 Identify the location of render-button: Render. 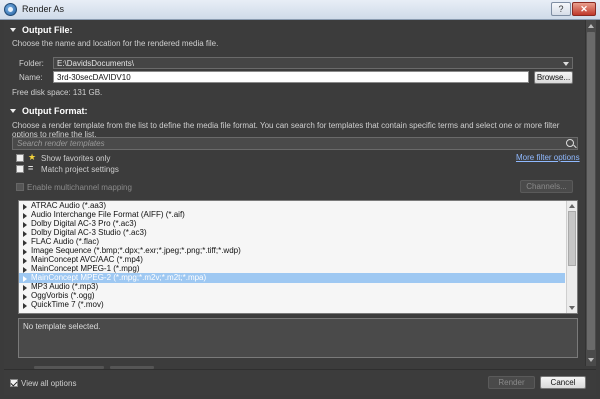
(511, 382).